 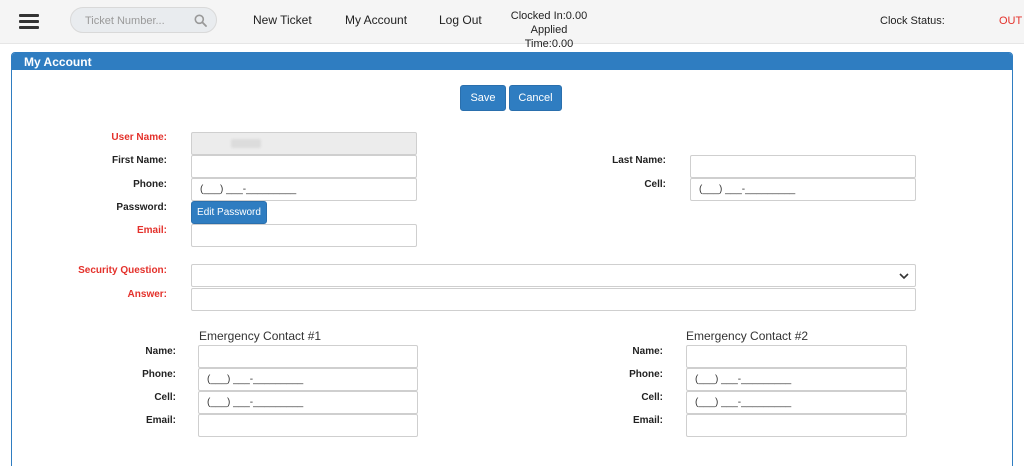 What do you see at coordinates (535, 98) in the screenshot?
I see `cancel-button: Cancel` at bounding box center [535, 98].